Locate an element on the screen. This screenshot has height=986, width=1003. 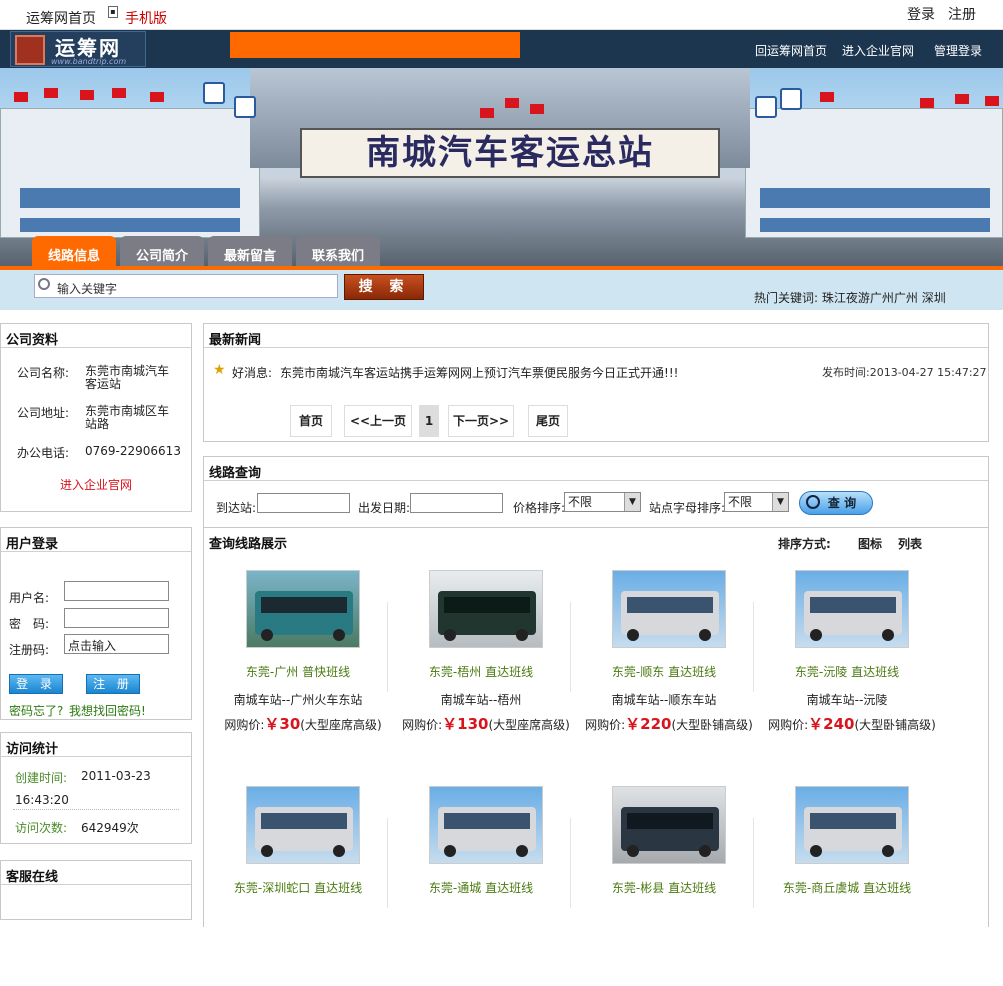
query-button: 查 询 is located at coordinates (836, 503).